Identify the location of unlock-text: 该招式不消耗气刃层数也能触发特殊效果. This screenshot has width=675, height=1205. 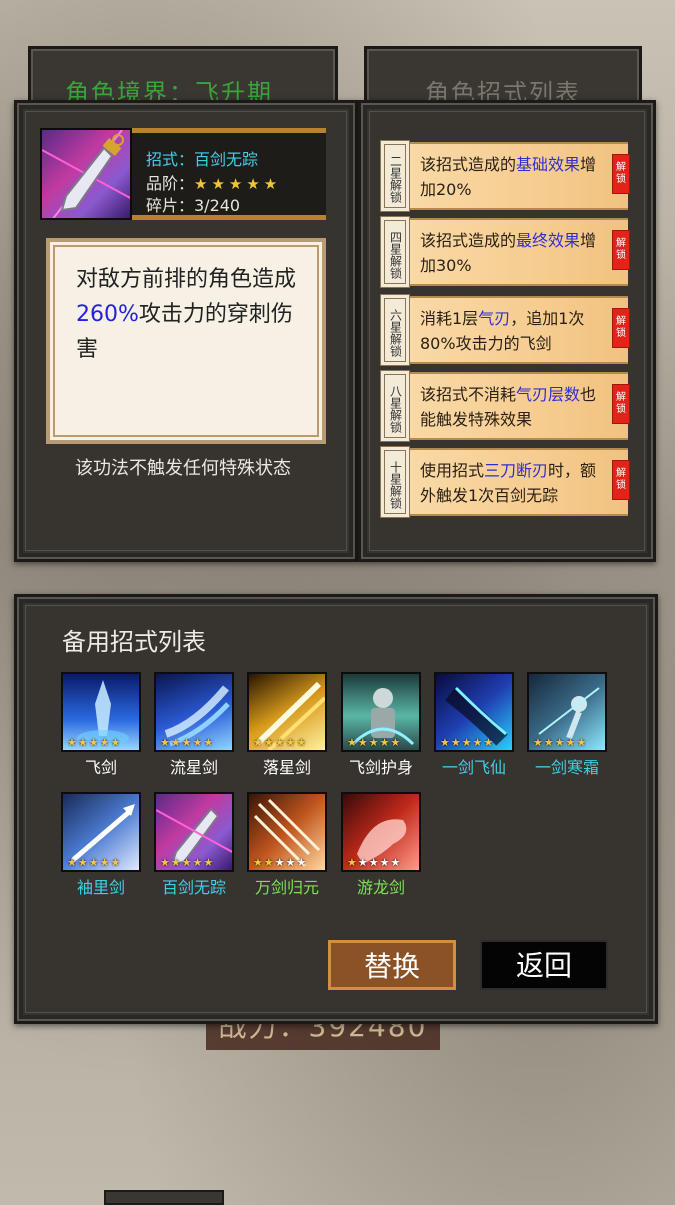
(508, 407).